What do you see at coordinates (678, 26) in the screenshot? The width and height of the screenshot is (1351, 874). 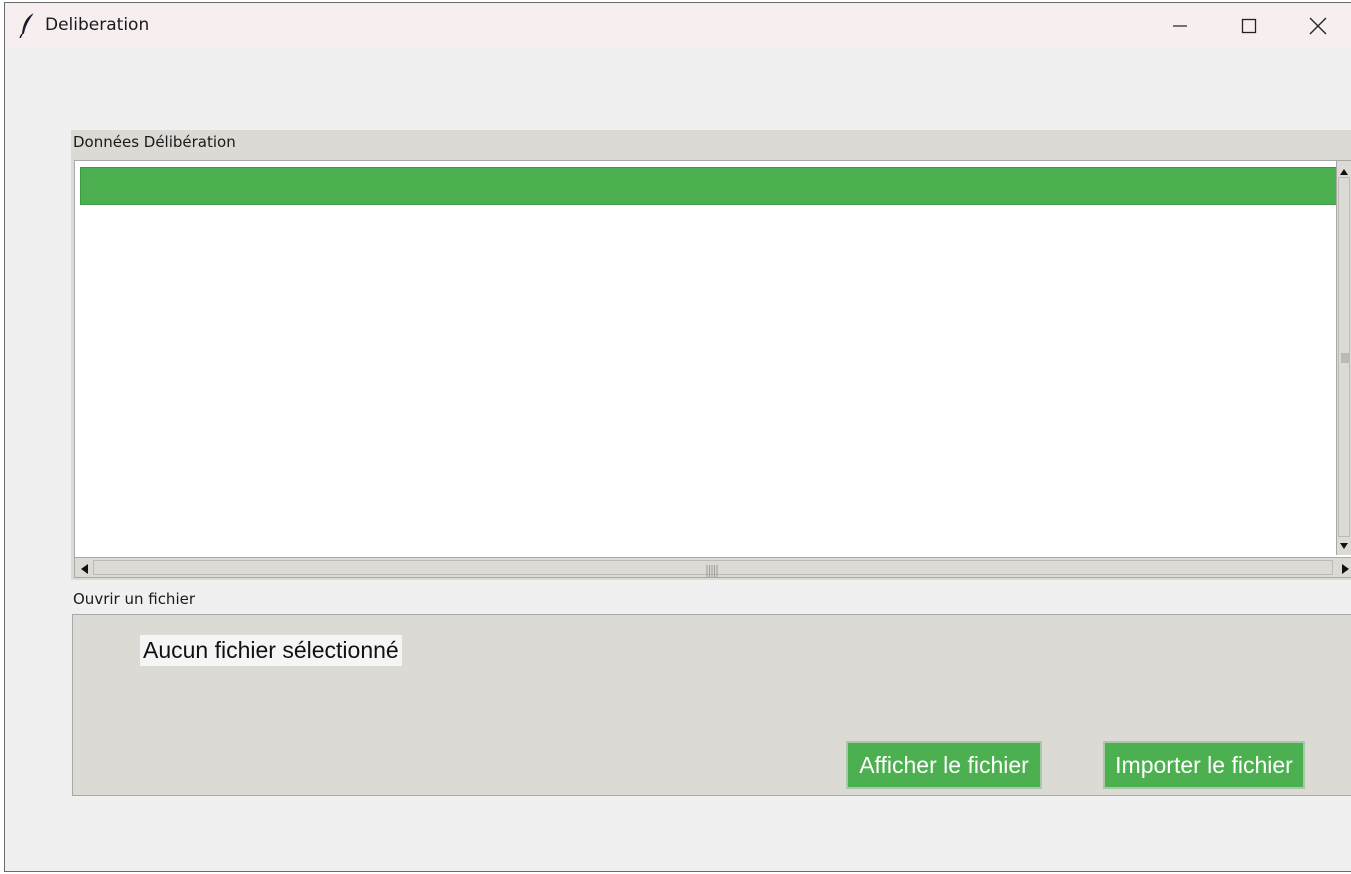 I see `title-bar: Deliberation` at bounding box center [678, 26].